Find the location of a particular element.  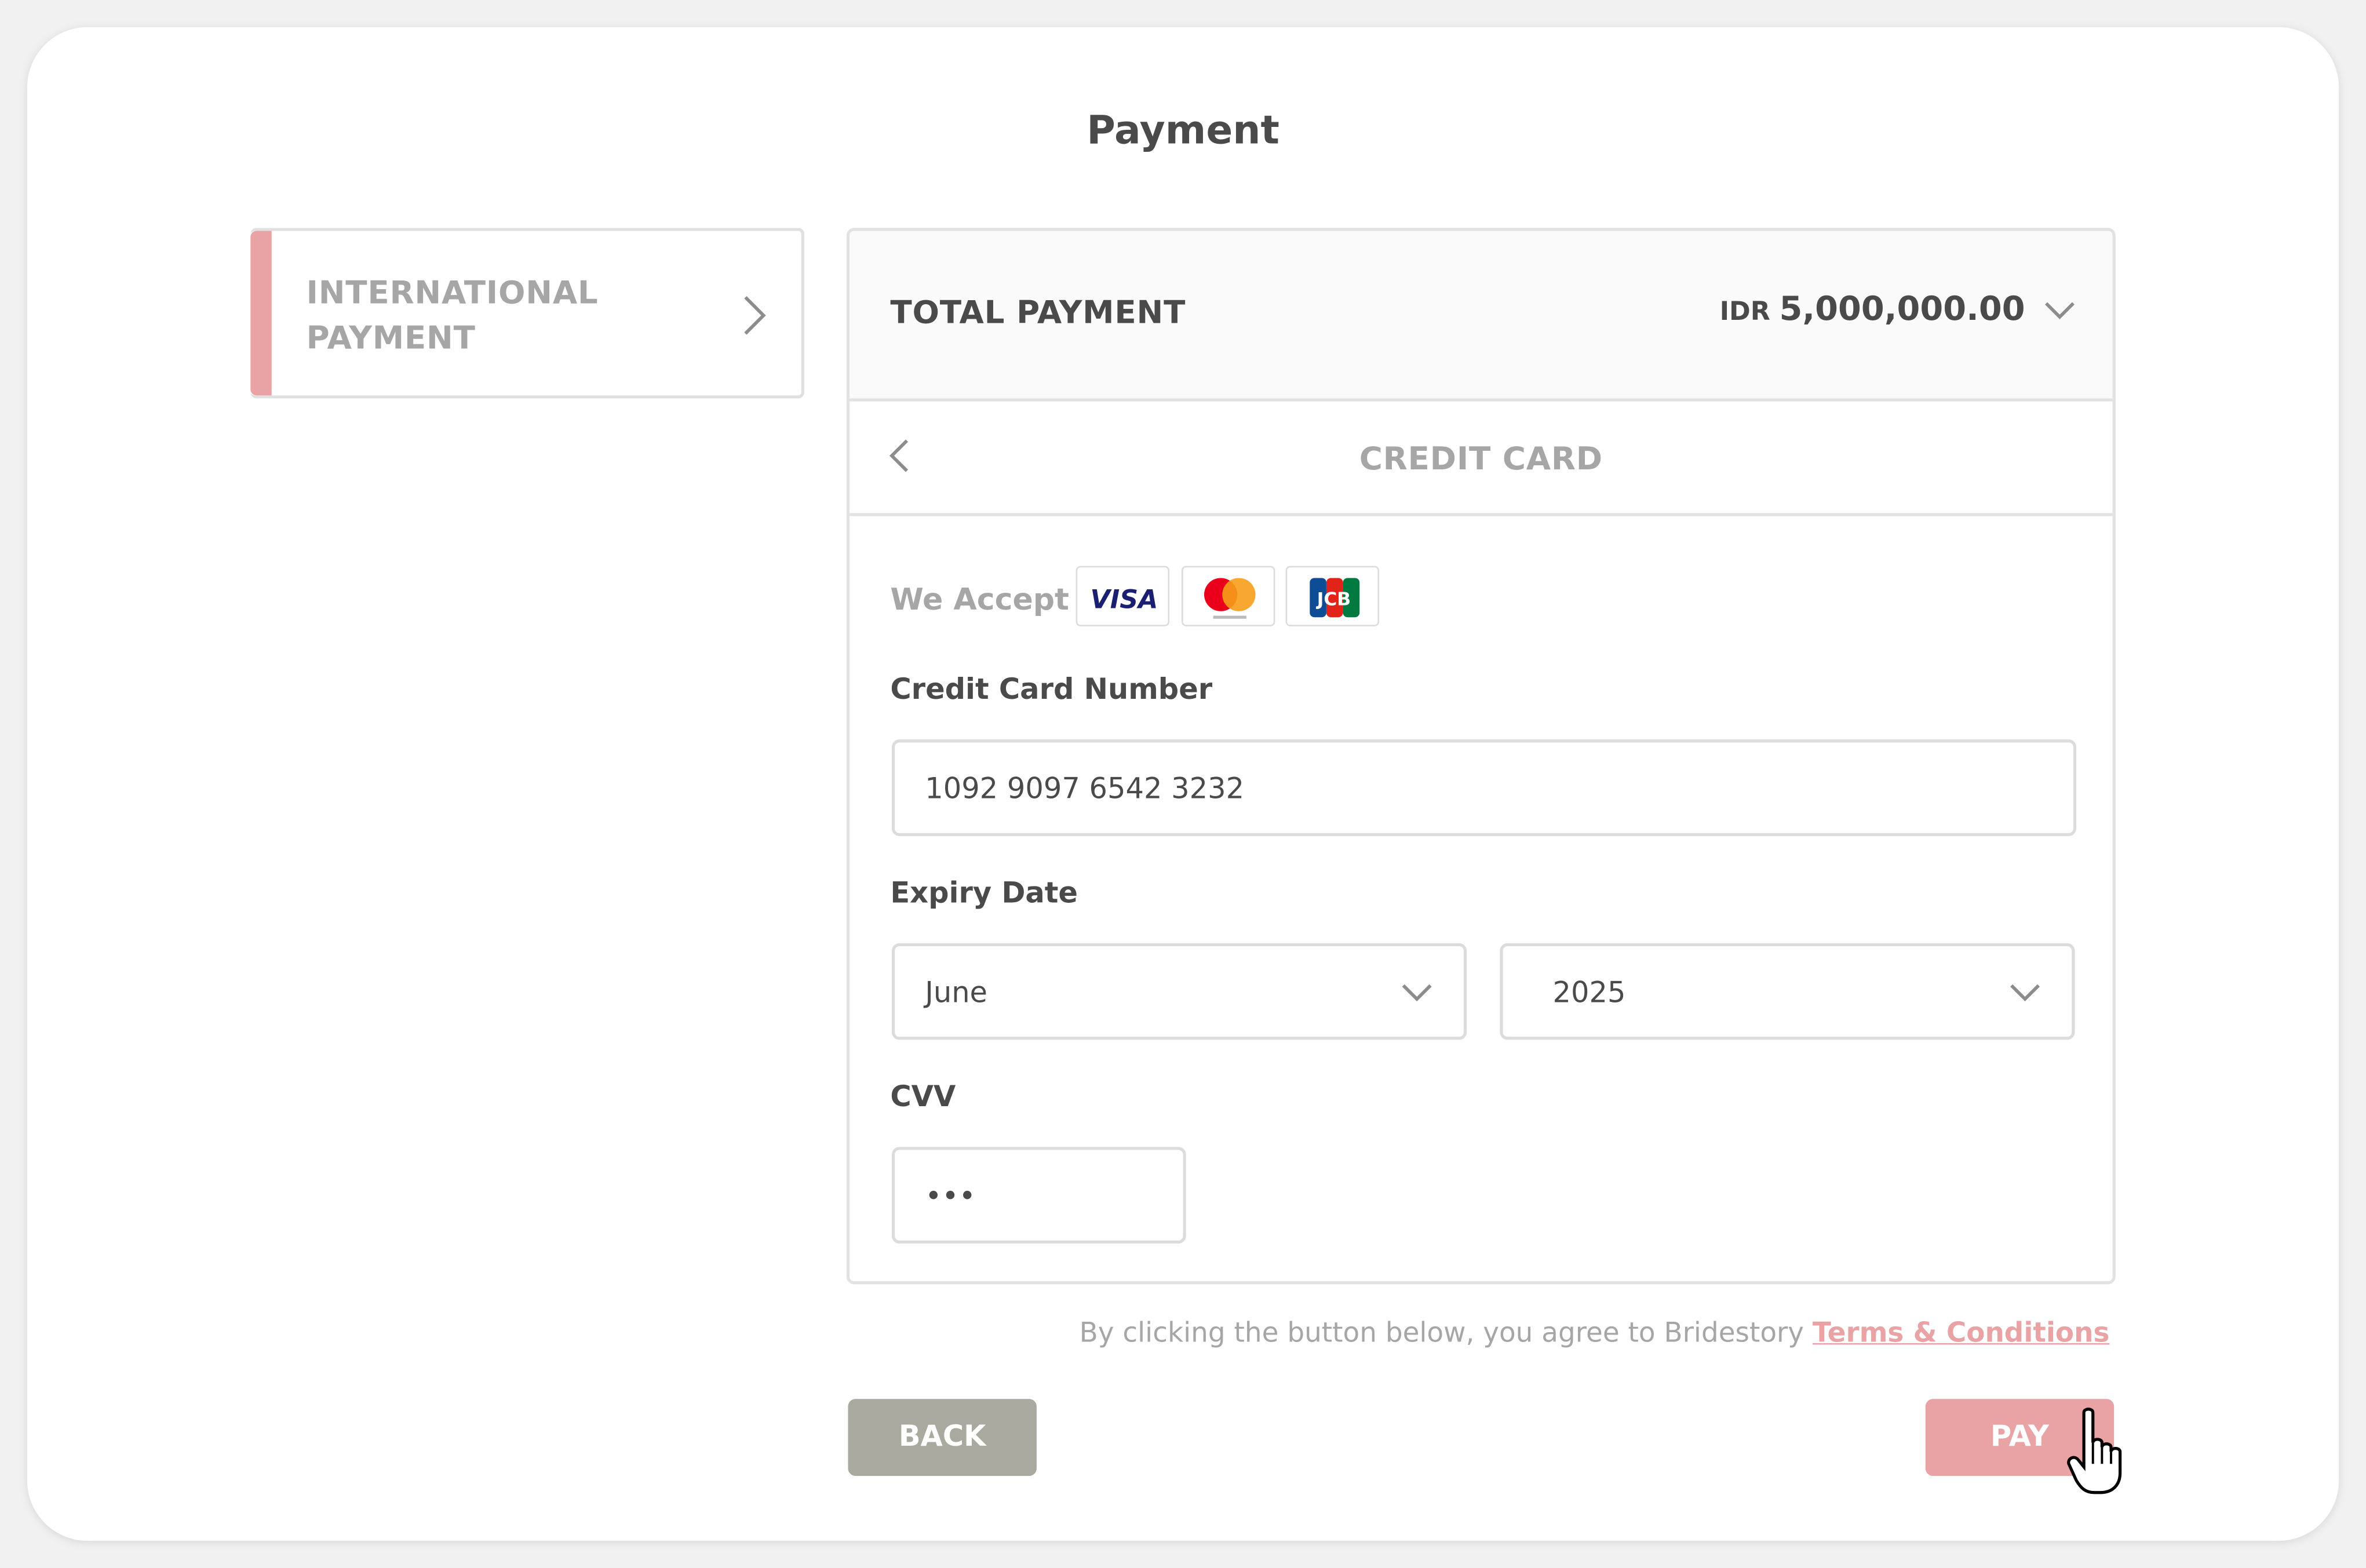

payment-method-international: INTERNATIONAL PAYMENT is located at coordinates (527, 313).